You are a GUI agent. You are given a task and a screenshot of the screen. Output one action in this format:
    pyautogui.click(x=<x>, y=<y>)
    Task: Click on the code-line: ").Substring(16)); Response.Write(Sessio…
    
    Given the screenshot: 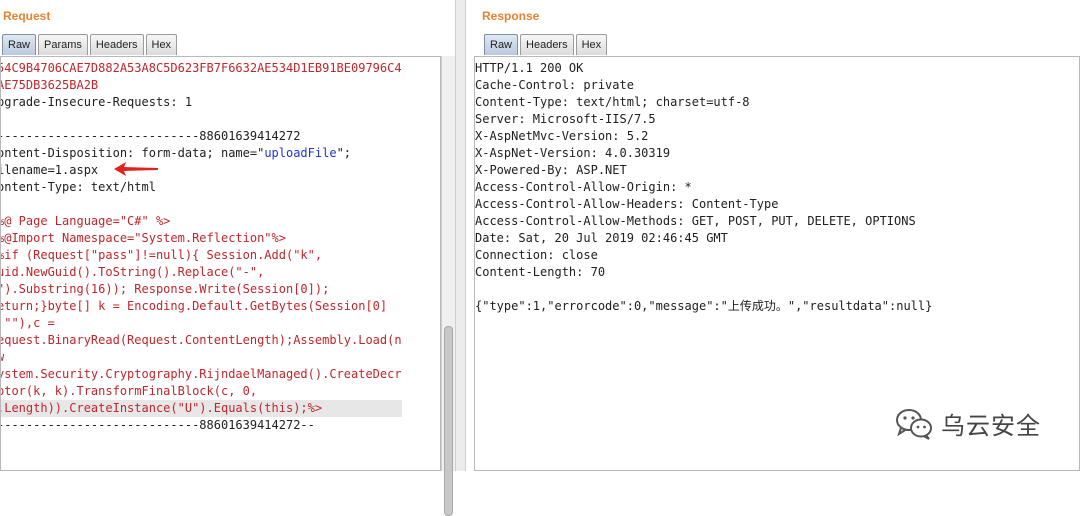 What is the action you would take?
    pyautogui.click(x=165, y=289)
    